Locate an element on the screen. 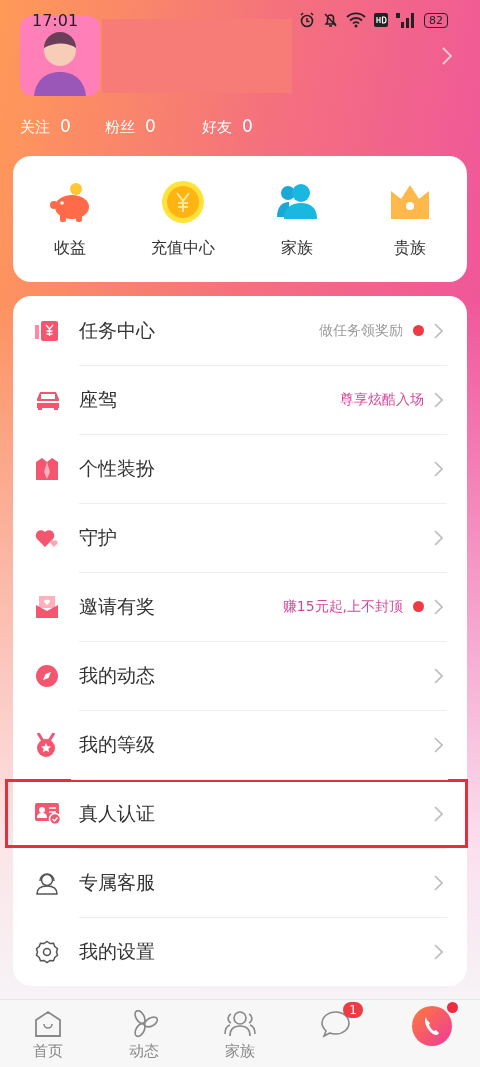 The height and width of the screenshot is (1067, 480). menu-item: 任务中心 做任务领奖励 is located at coordinates (240, 330).